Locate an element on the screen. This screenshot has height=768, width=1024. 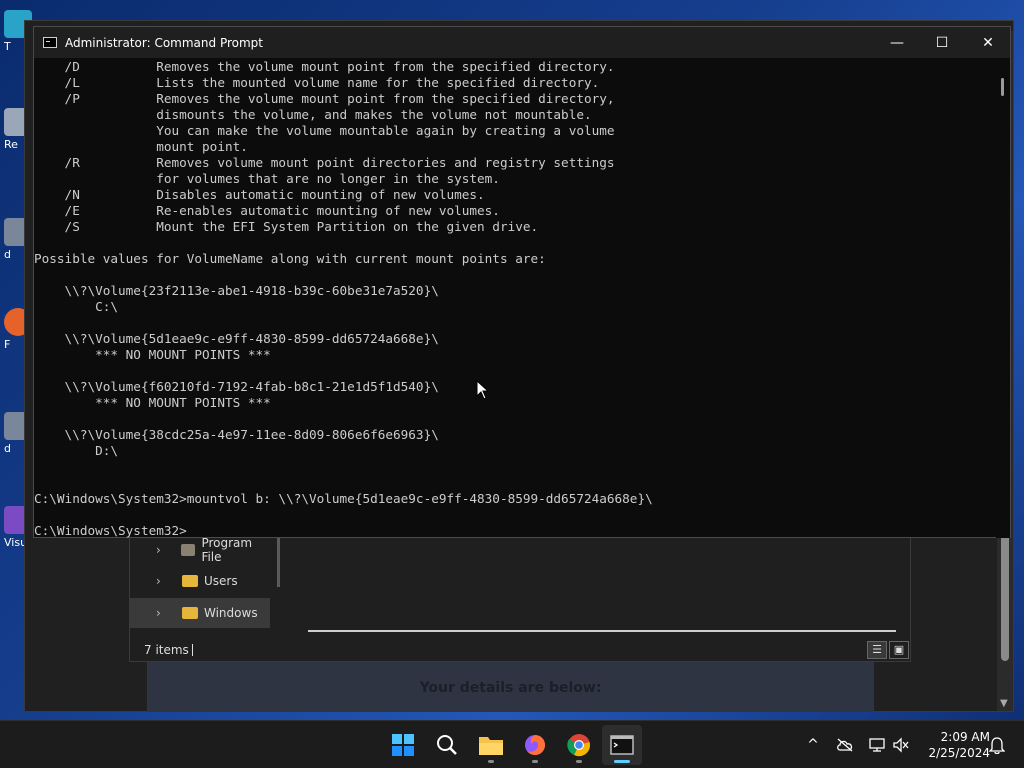
chrome-icon is located at coordinates (578, 745).